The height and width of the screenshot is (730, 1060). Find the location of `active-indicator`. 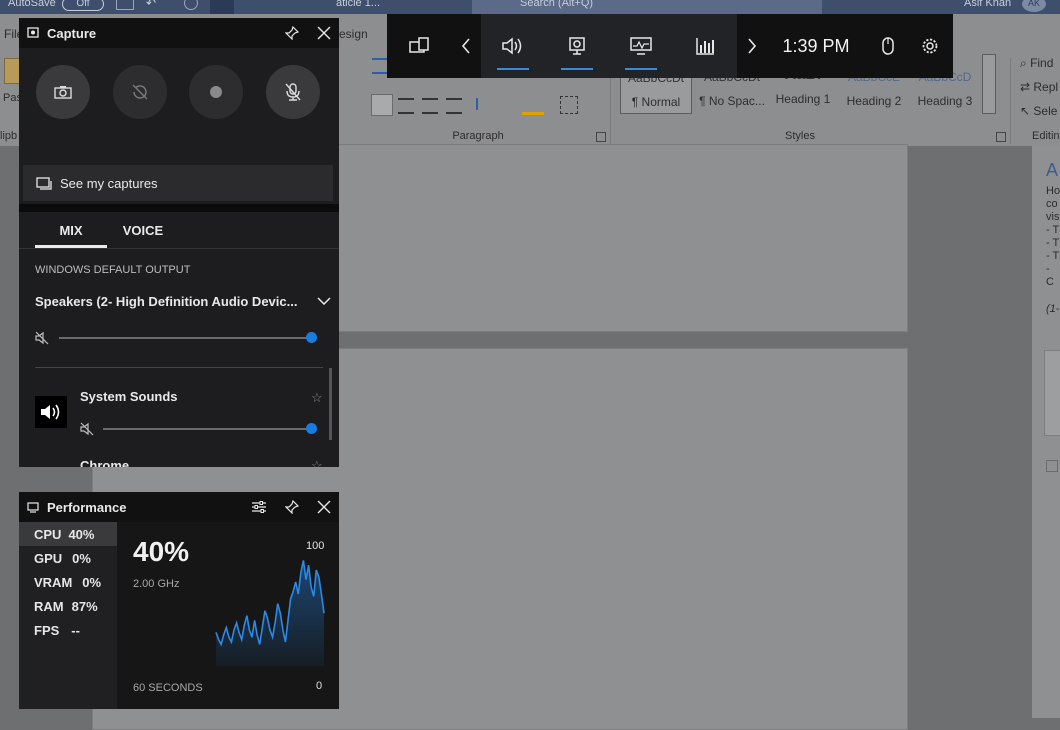

active-indicator is located at coordinates (641, 69).